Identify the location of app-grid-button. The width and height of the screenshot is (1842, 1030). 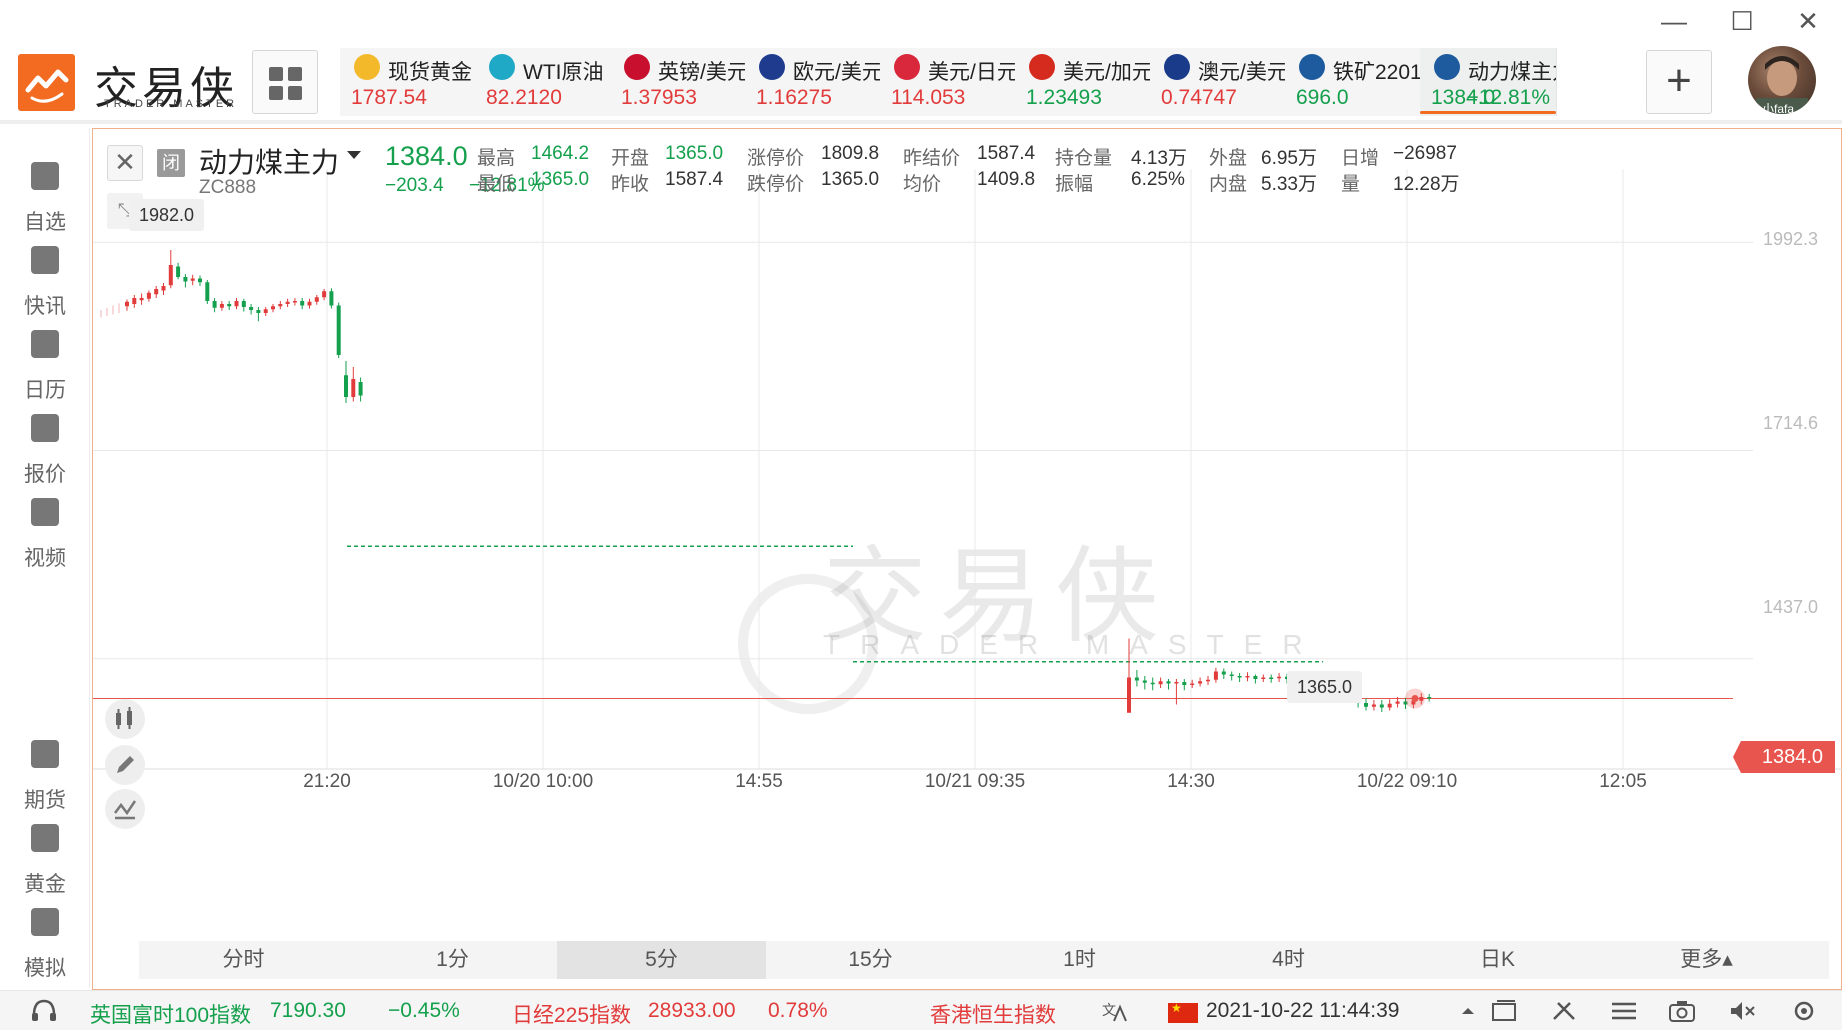
(285, 82).